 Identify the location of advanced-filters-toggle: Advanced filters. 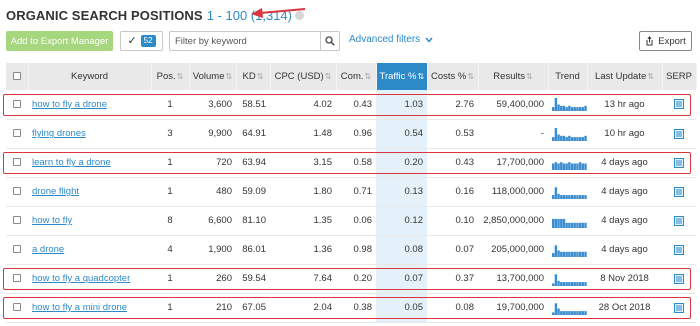
(391, 39).